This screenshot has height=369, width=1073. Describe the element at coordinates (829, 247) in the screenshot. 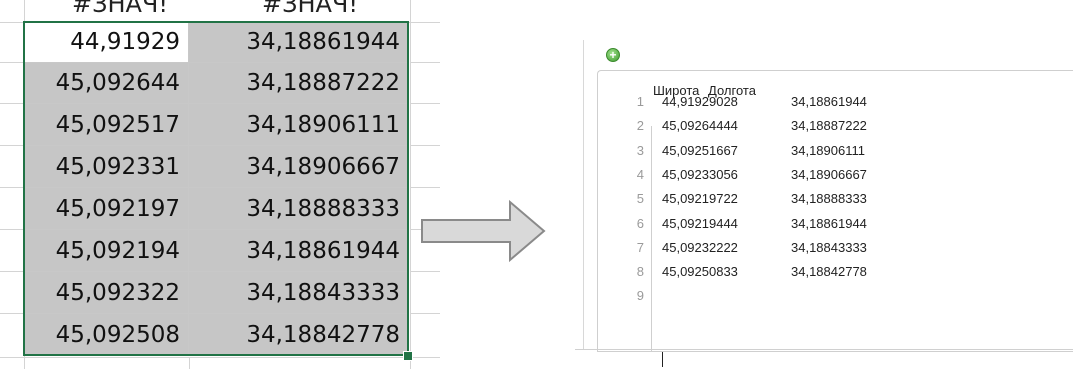

I see `longitude-value: 34,18843333` at that location.